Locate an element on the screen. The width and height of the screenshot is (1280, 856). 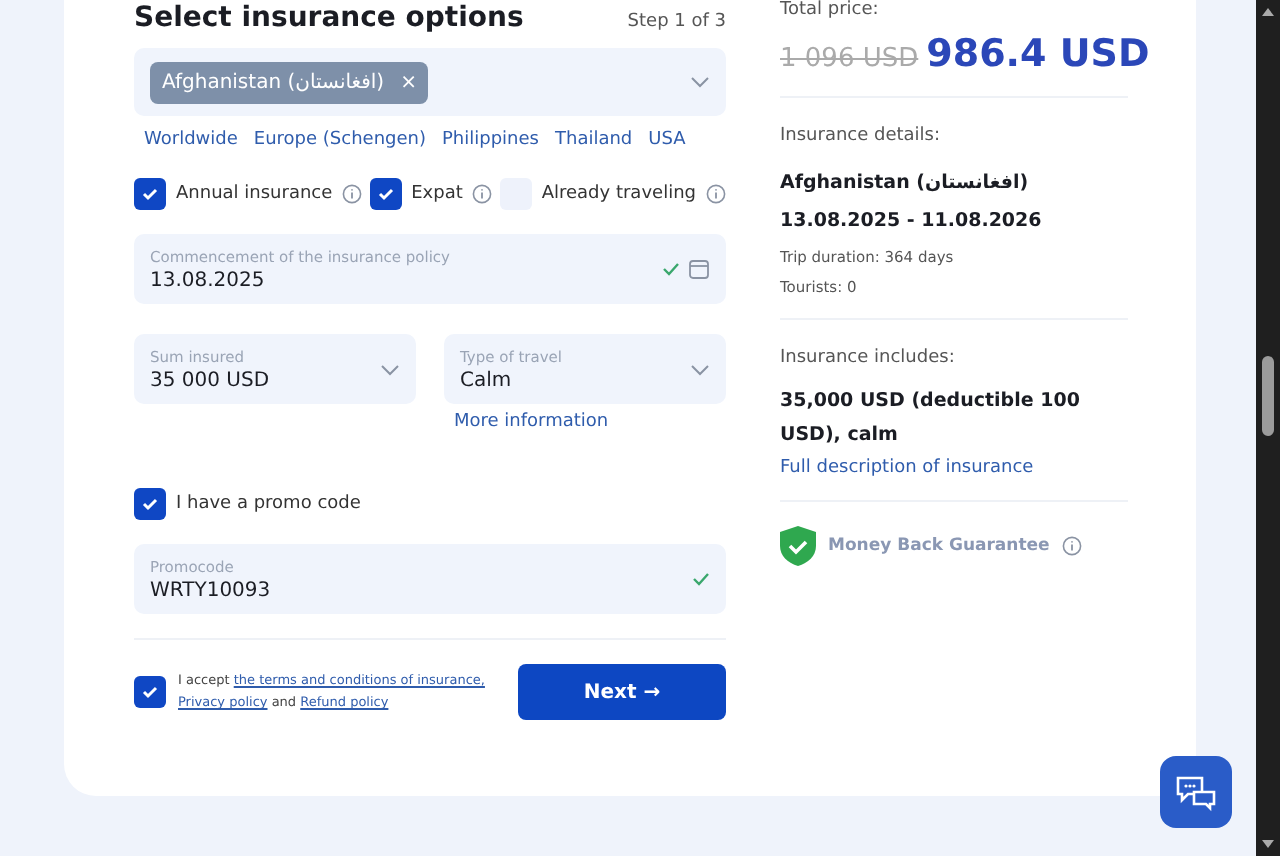
field-value: WRTY10093 is located at coordinates (210, 590).